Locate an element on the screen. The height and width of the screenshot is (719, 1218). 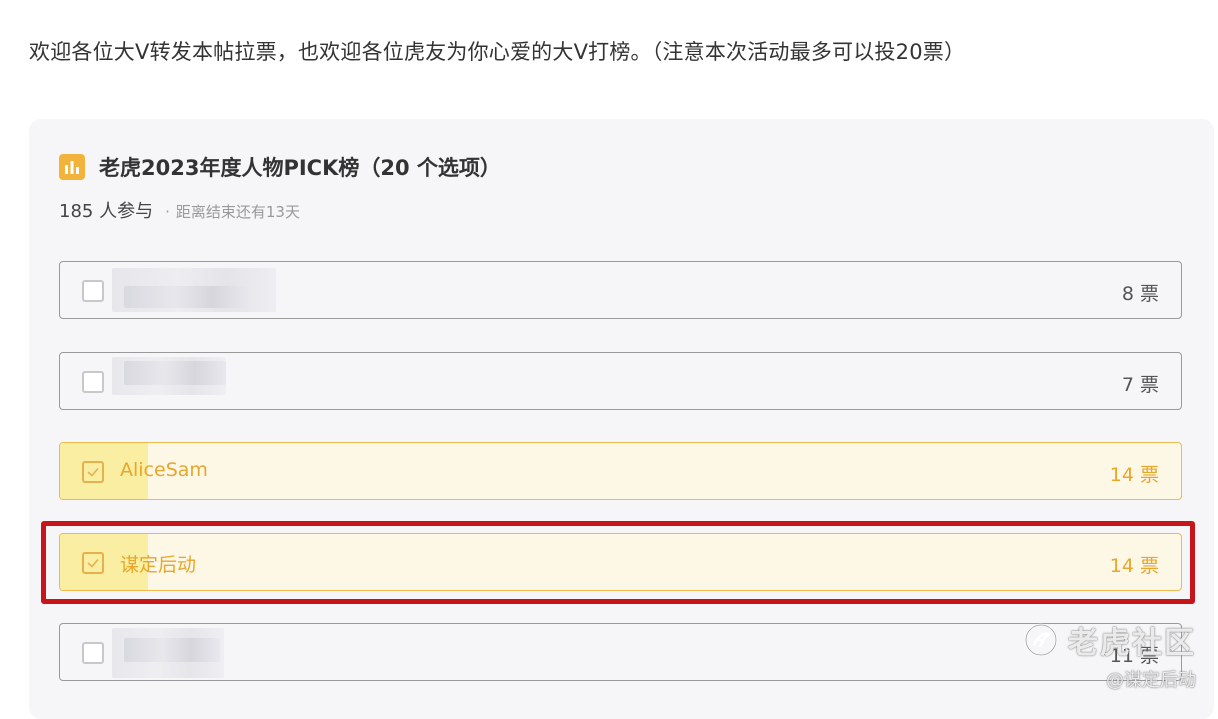
option-checkbox-checked is located at coordinates (93, 472).